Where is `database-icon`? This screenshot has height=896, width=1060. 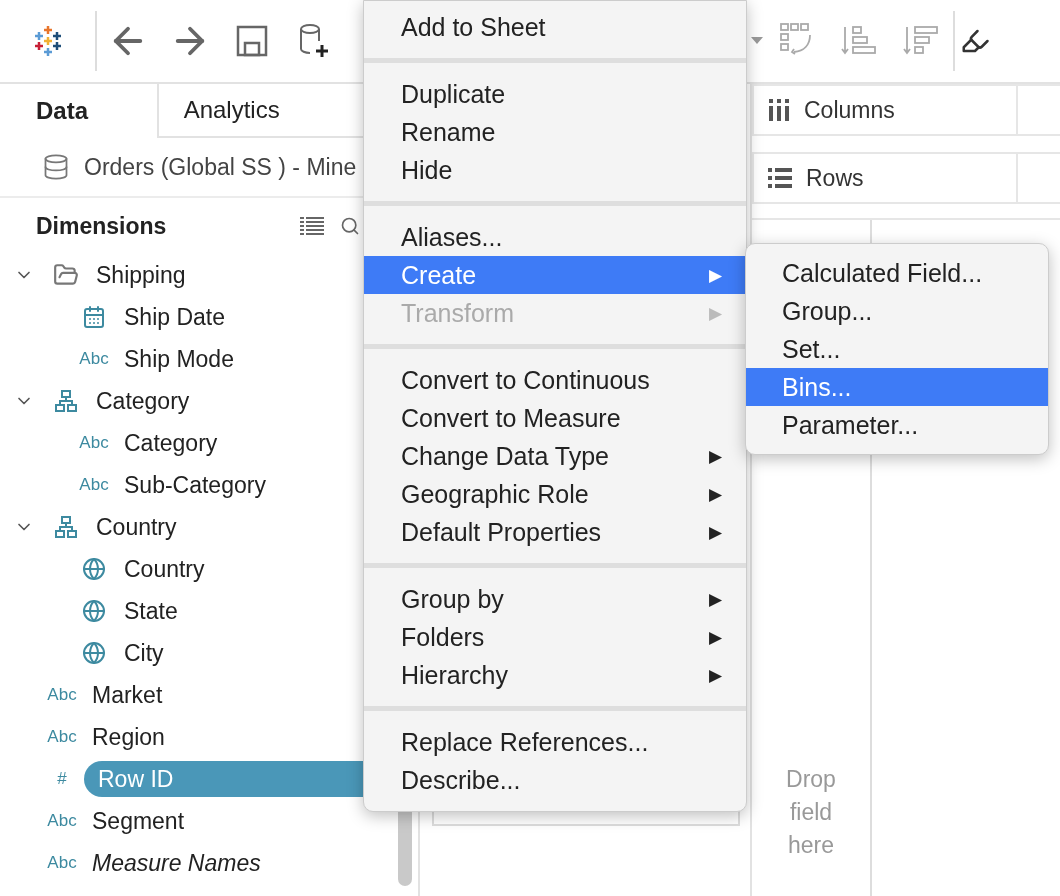 database-icon is located at coordinates (56, 167).